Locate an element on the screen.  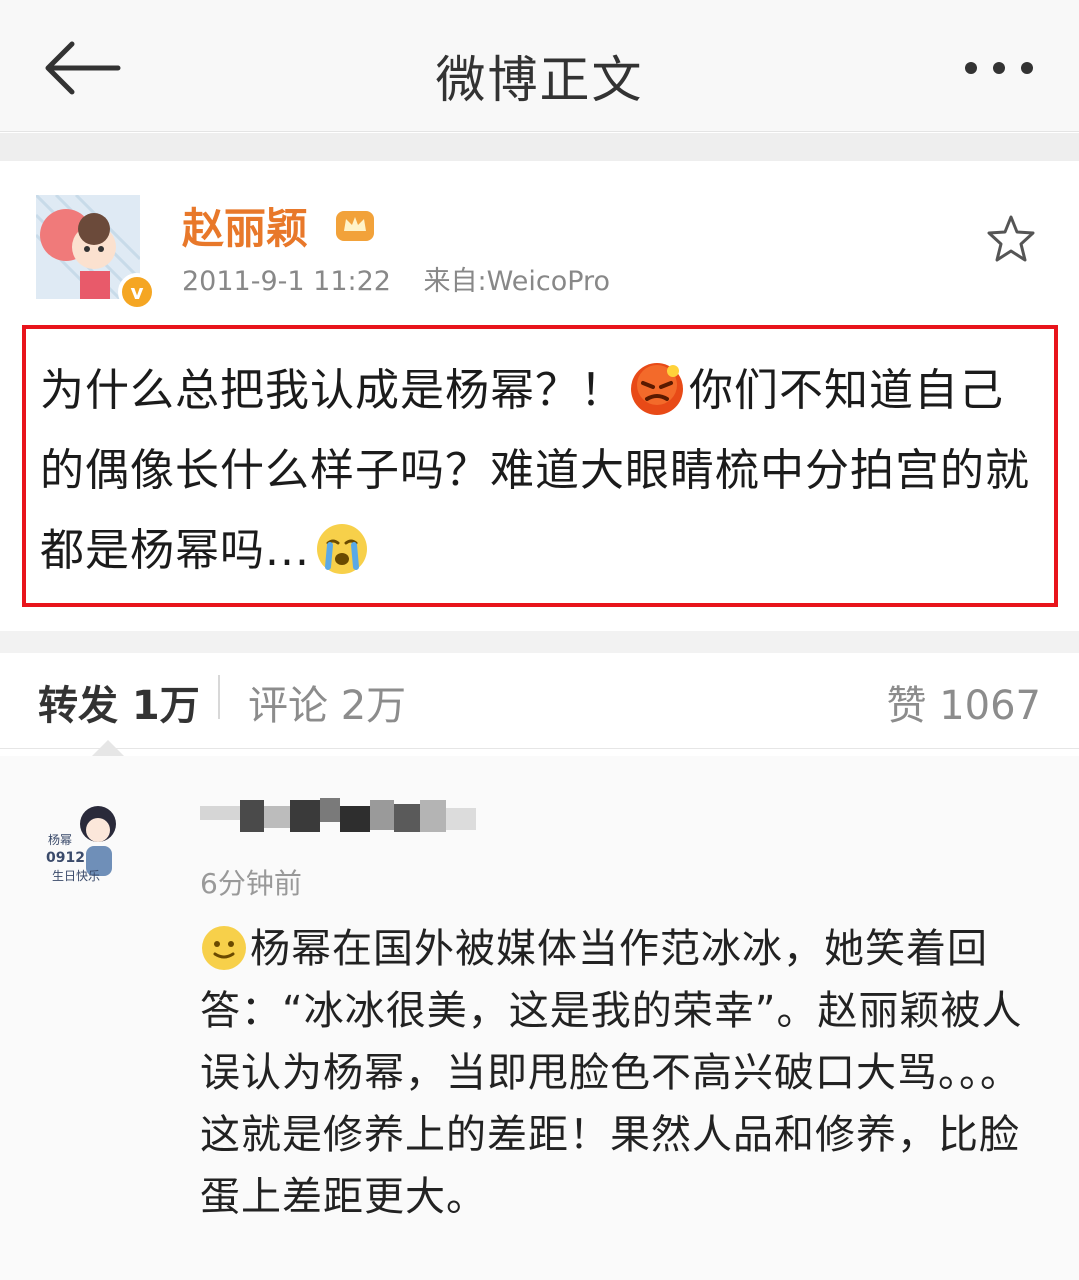
post-text-part-1: 为什么总把我认成是杨幂？！ is located at coordinates (332, 390).